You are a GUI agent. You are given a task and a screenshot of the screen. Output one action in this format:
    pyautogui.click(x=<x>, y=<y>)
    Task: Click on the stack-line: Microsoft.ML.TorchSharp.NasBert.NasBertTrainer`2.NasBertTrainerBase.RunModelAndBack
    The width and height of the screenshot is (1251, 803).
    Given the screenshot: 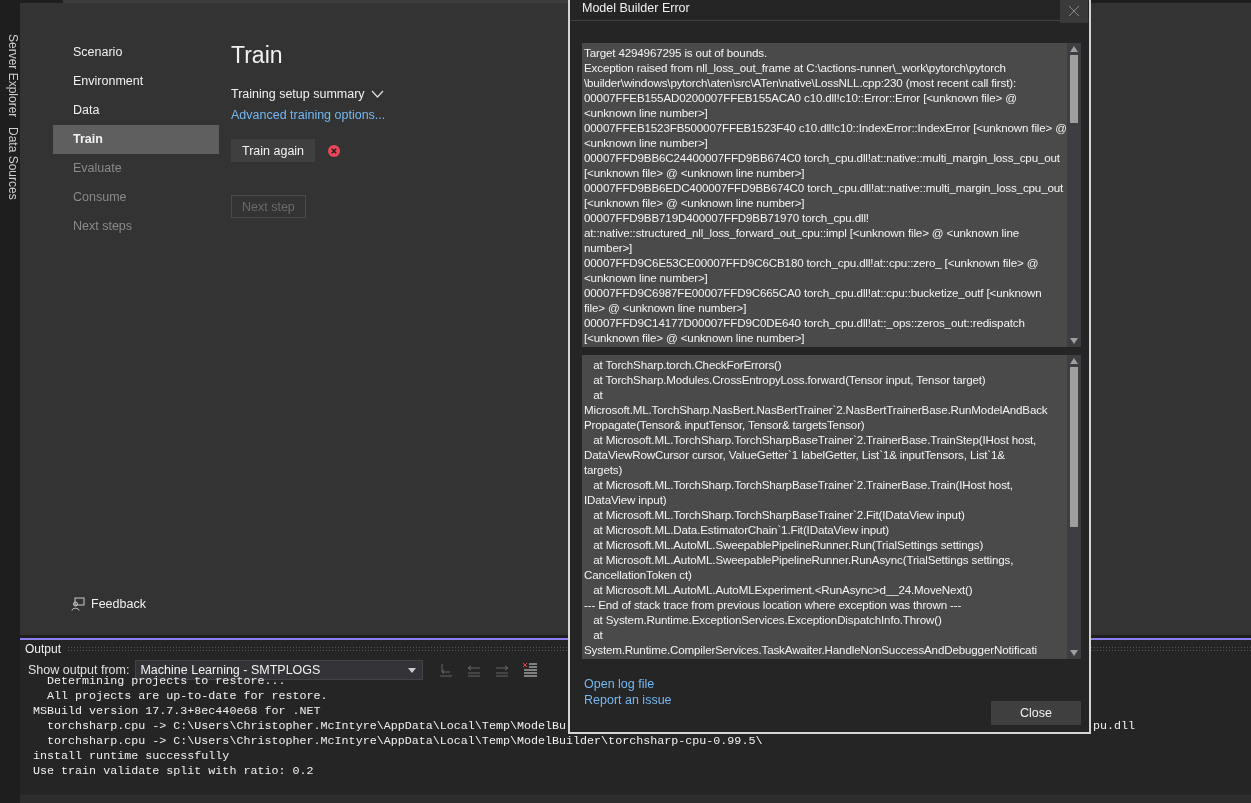 What is the action you would take?
    pyautogui.click(x=816, y=409)
    